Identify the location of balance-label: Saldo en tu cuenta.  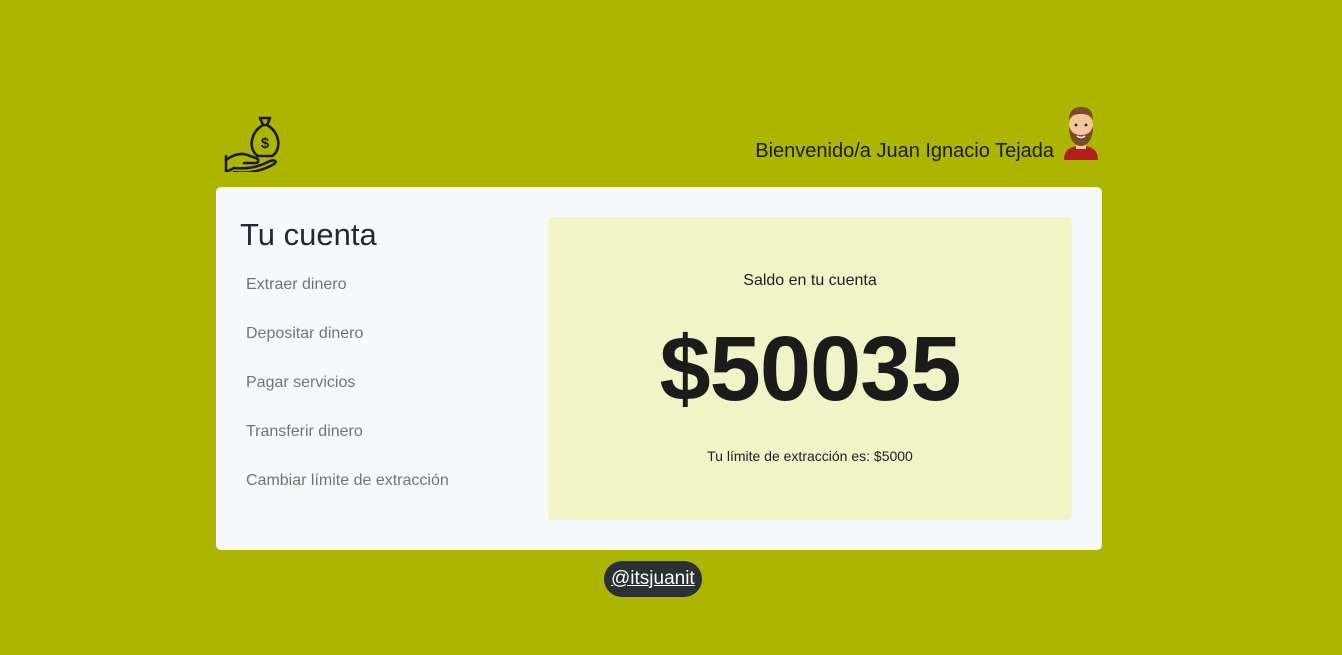
(810, 280).